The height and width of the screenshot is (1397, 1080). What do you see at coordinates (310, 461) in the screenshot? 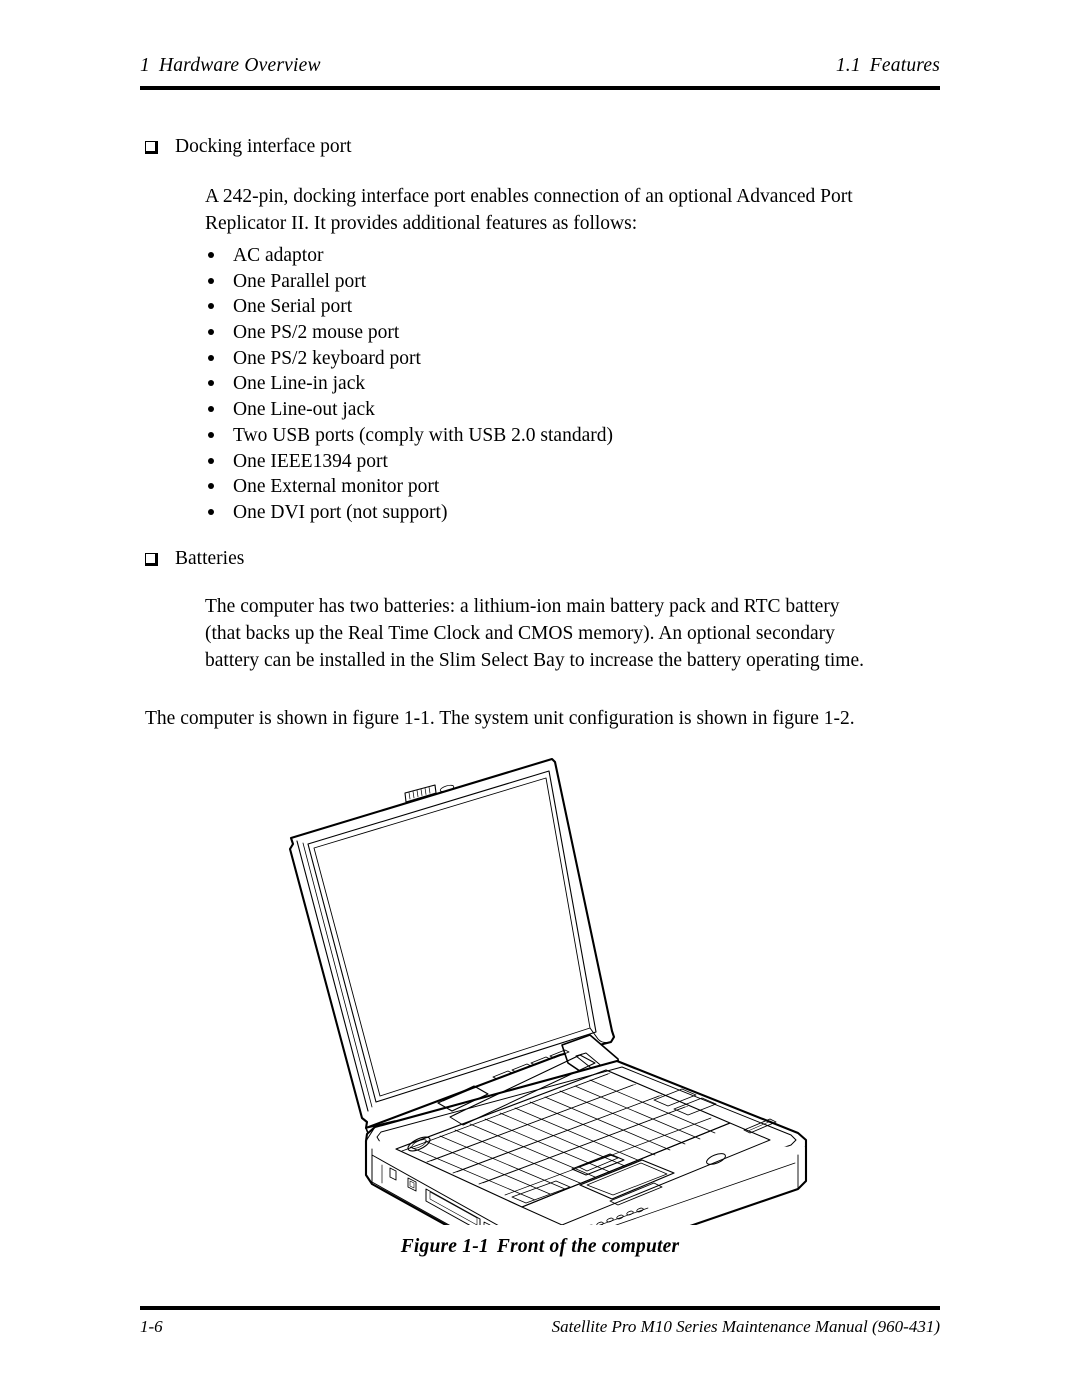
I see `list-item-label: One IEEE1394 port` at bounding box center [310, 461].